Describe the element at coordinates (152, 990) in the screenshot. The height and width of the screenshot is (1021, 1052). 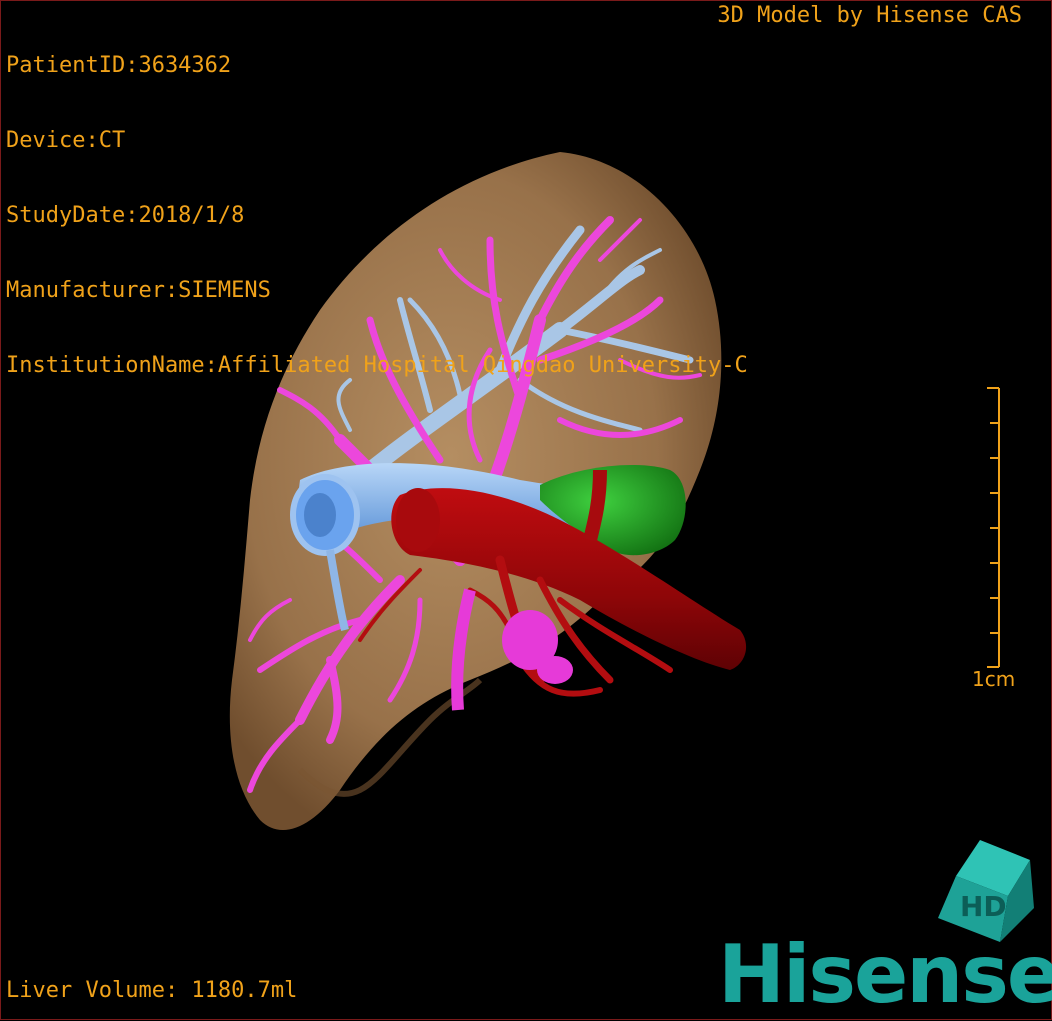
I see `liver-volume: Liver Volume: 1180.7ml` at that location.